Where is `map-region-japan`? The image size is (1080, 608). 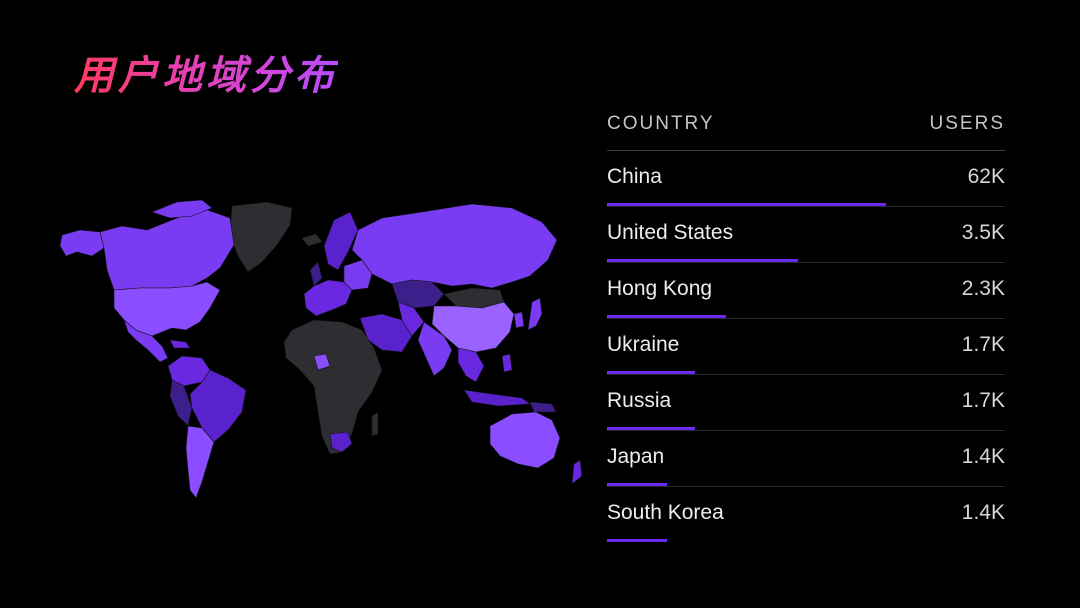
map-region-japan is located at coordinates (535, 314).